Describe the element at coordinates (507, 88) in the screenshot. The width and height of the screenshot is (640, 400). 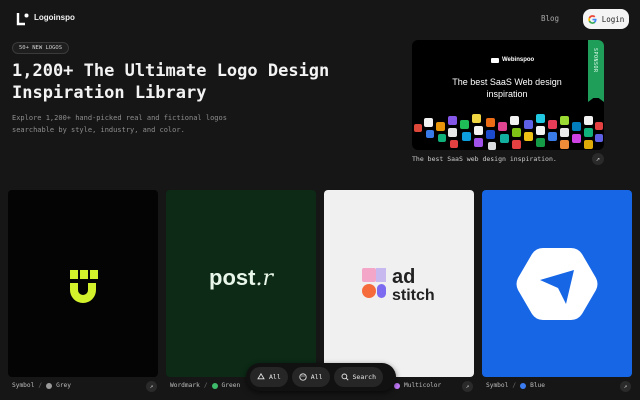
I see `sponsor-headline: The best SaaS Web design inspiration` at that location.